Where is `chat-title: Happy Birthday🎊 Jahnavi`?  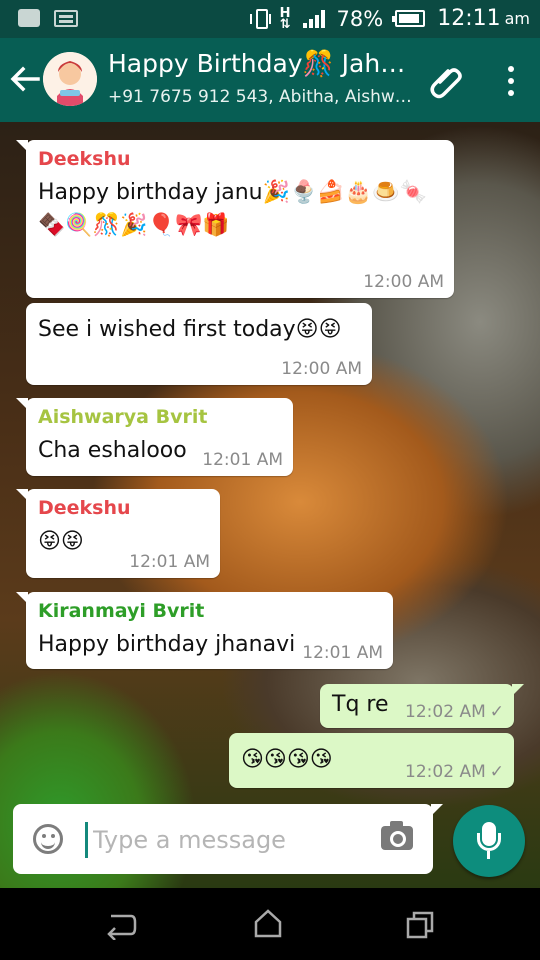 chat-title: Happy Birthday🎊 Jahnavi is located at coordinates (260, 64).